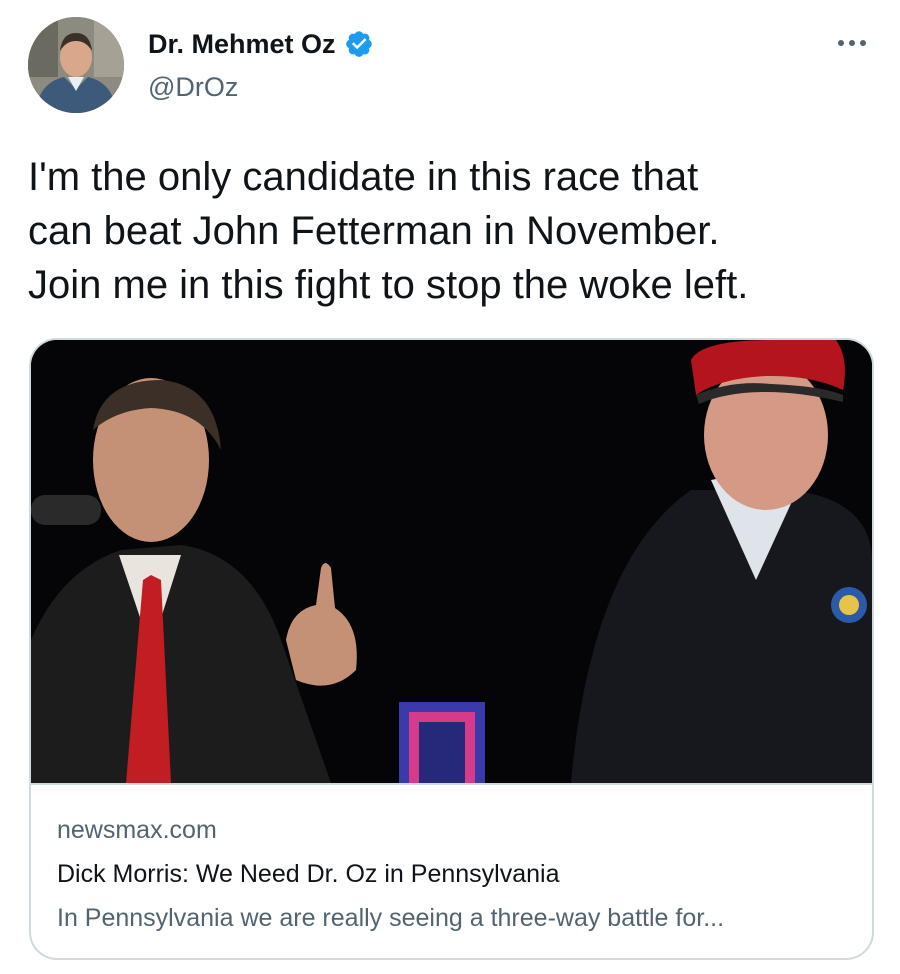  I want to click on verified-badge-icon, so click(358, 44).